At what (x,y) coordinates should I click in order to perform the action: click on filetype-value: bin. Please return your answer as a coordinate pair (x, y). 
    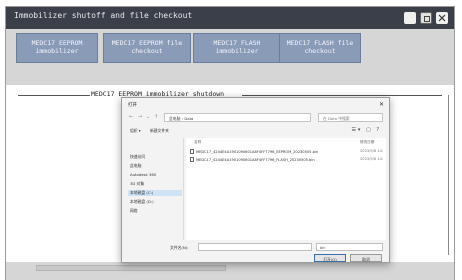
    Looking at the image, I should click on (323, 247).